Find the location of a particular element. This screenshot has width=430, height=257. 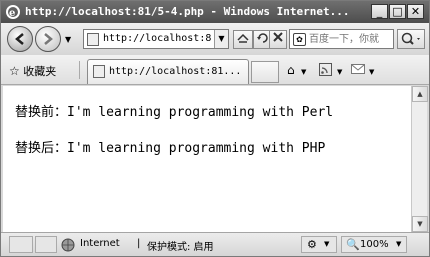

zoom-dropdown-icon: ▼ is located at coordinates (399, 244).